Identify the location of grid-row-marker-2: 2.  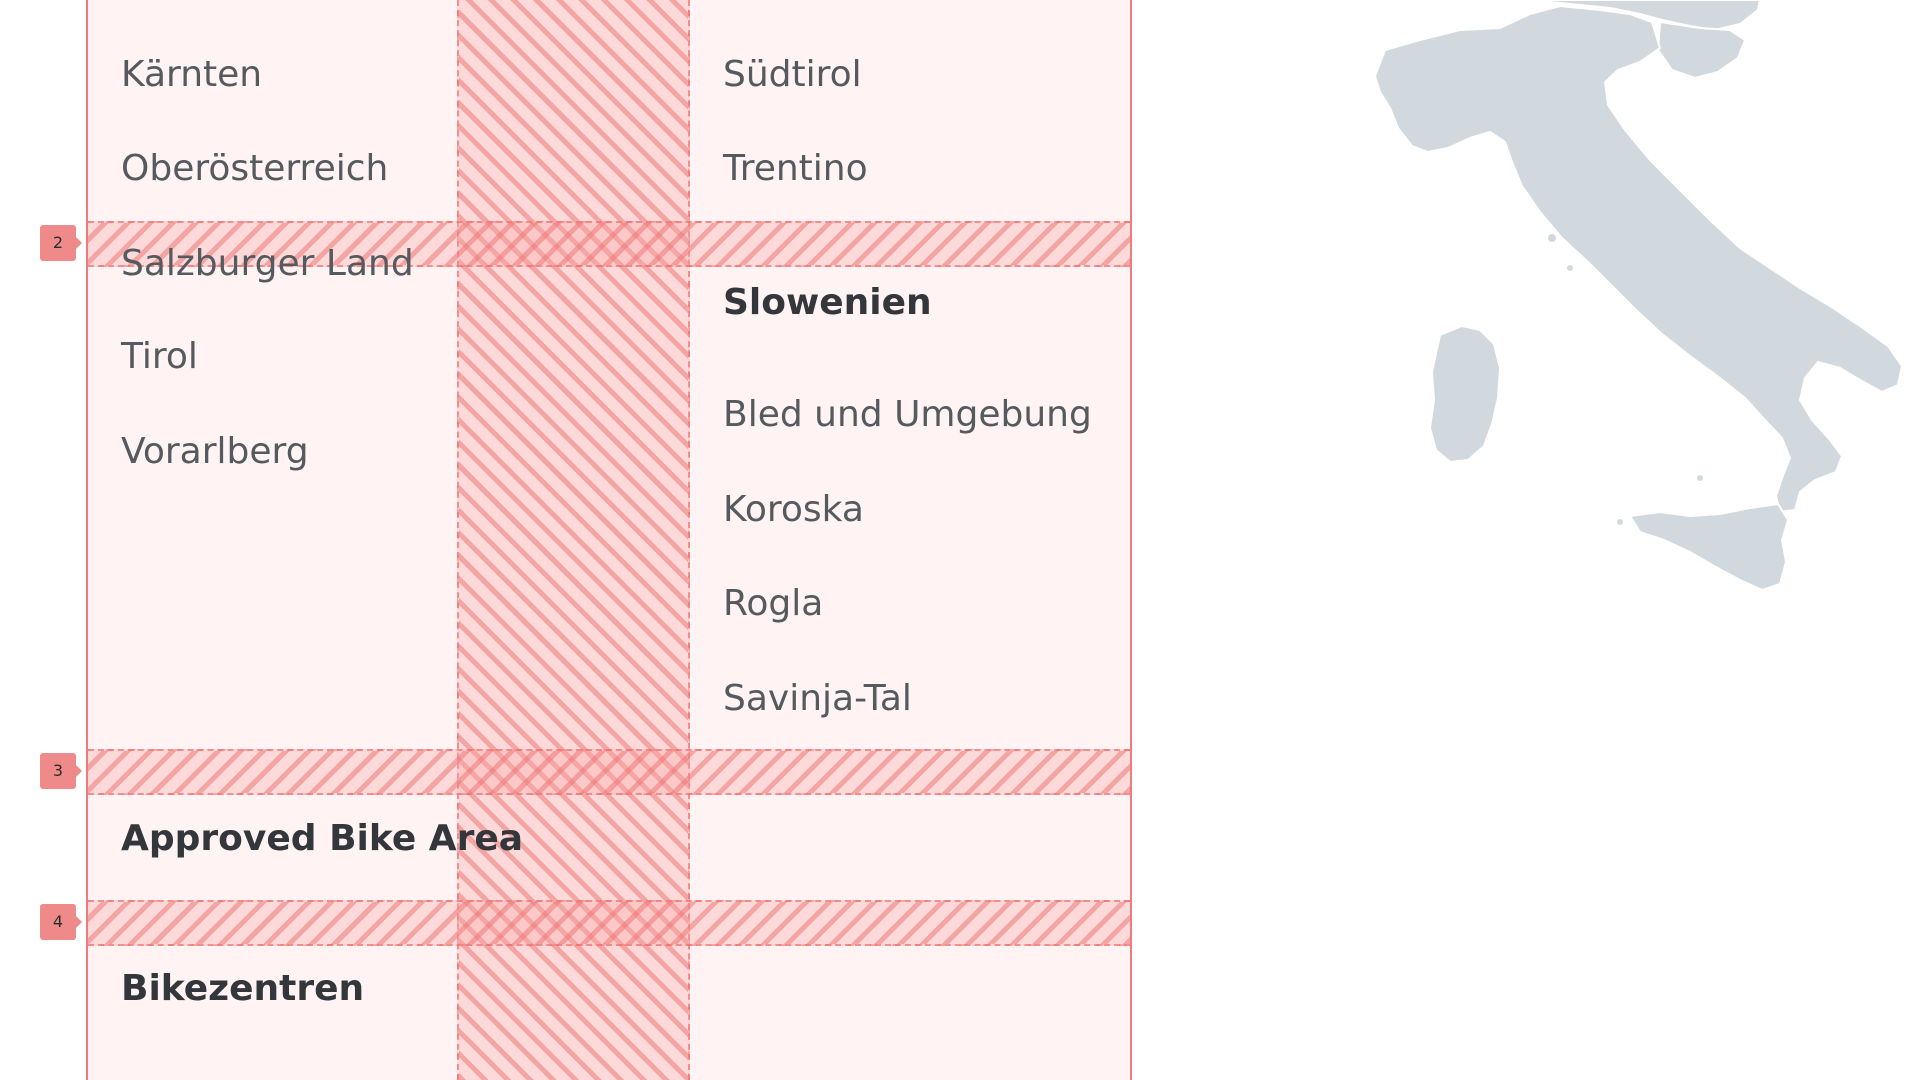
(61, 243).